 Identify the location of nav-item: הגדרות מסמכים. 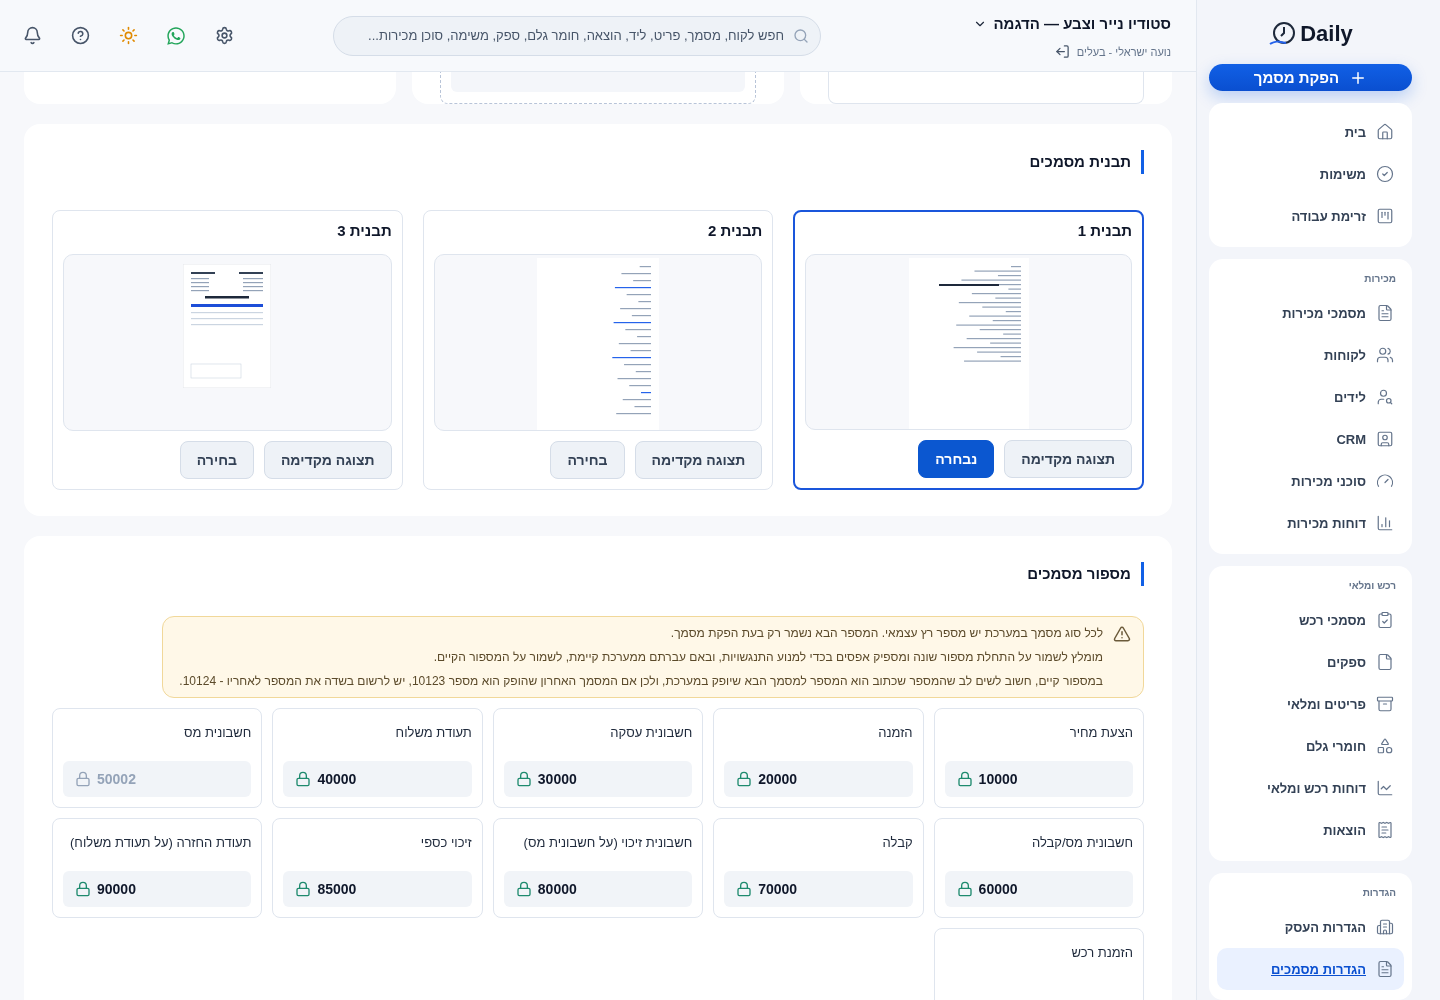
(1310, 969).